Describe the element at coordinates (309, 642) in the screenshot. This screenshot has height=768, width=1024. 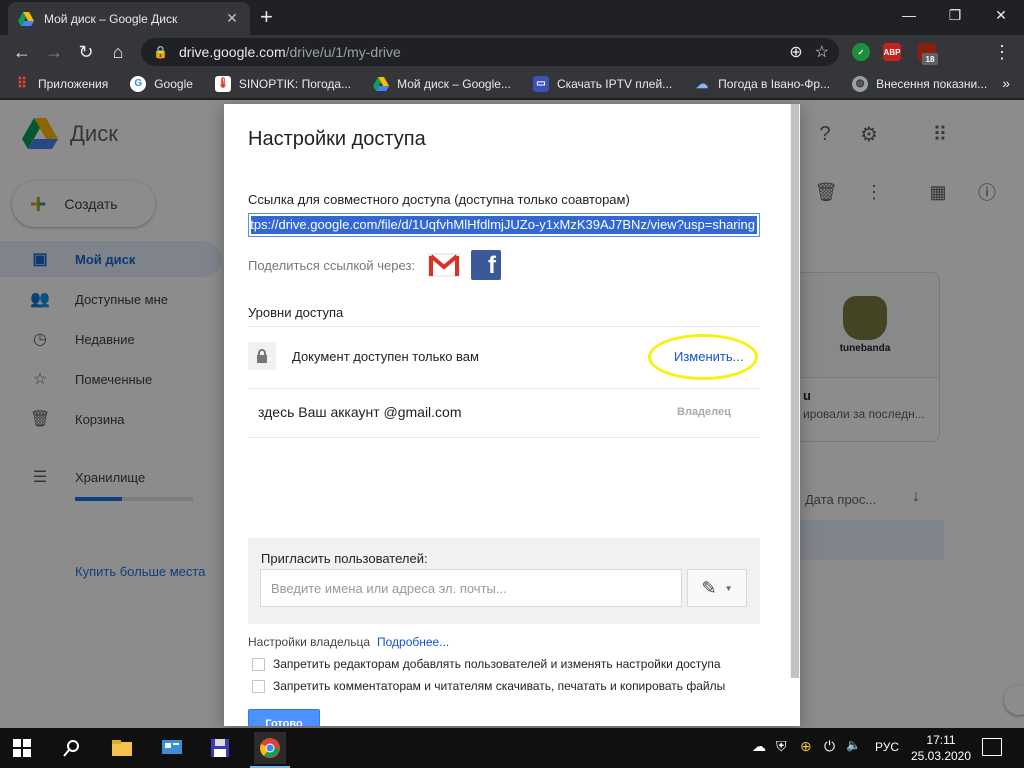
I see `owner-settings-label: Настройки владельца` at that location.